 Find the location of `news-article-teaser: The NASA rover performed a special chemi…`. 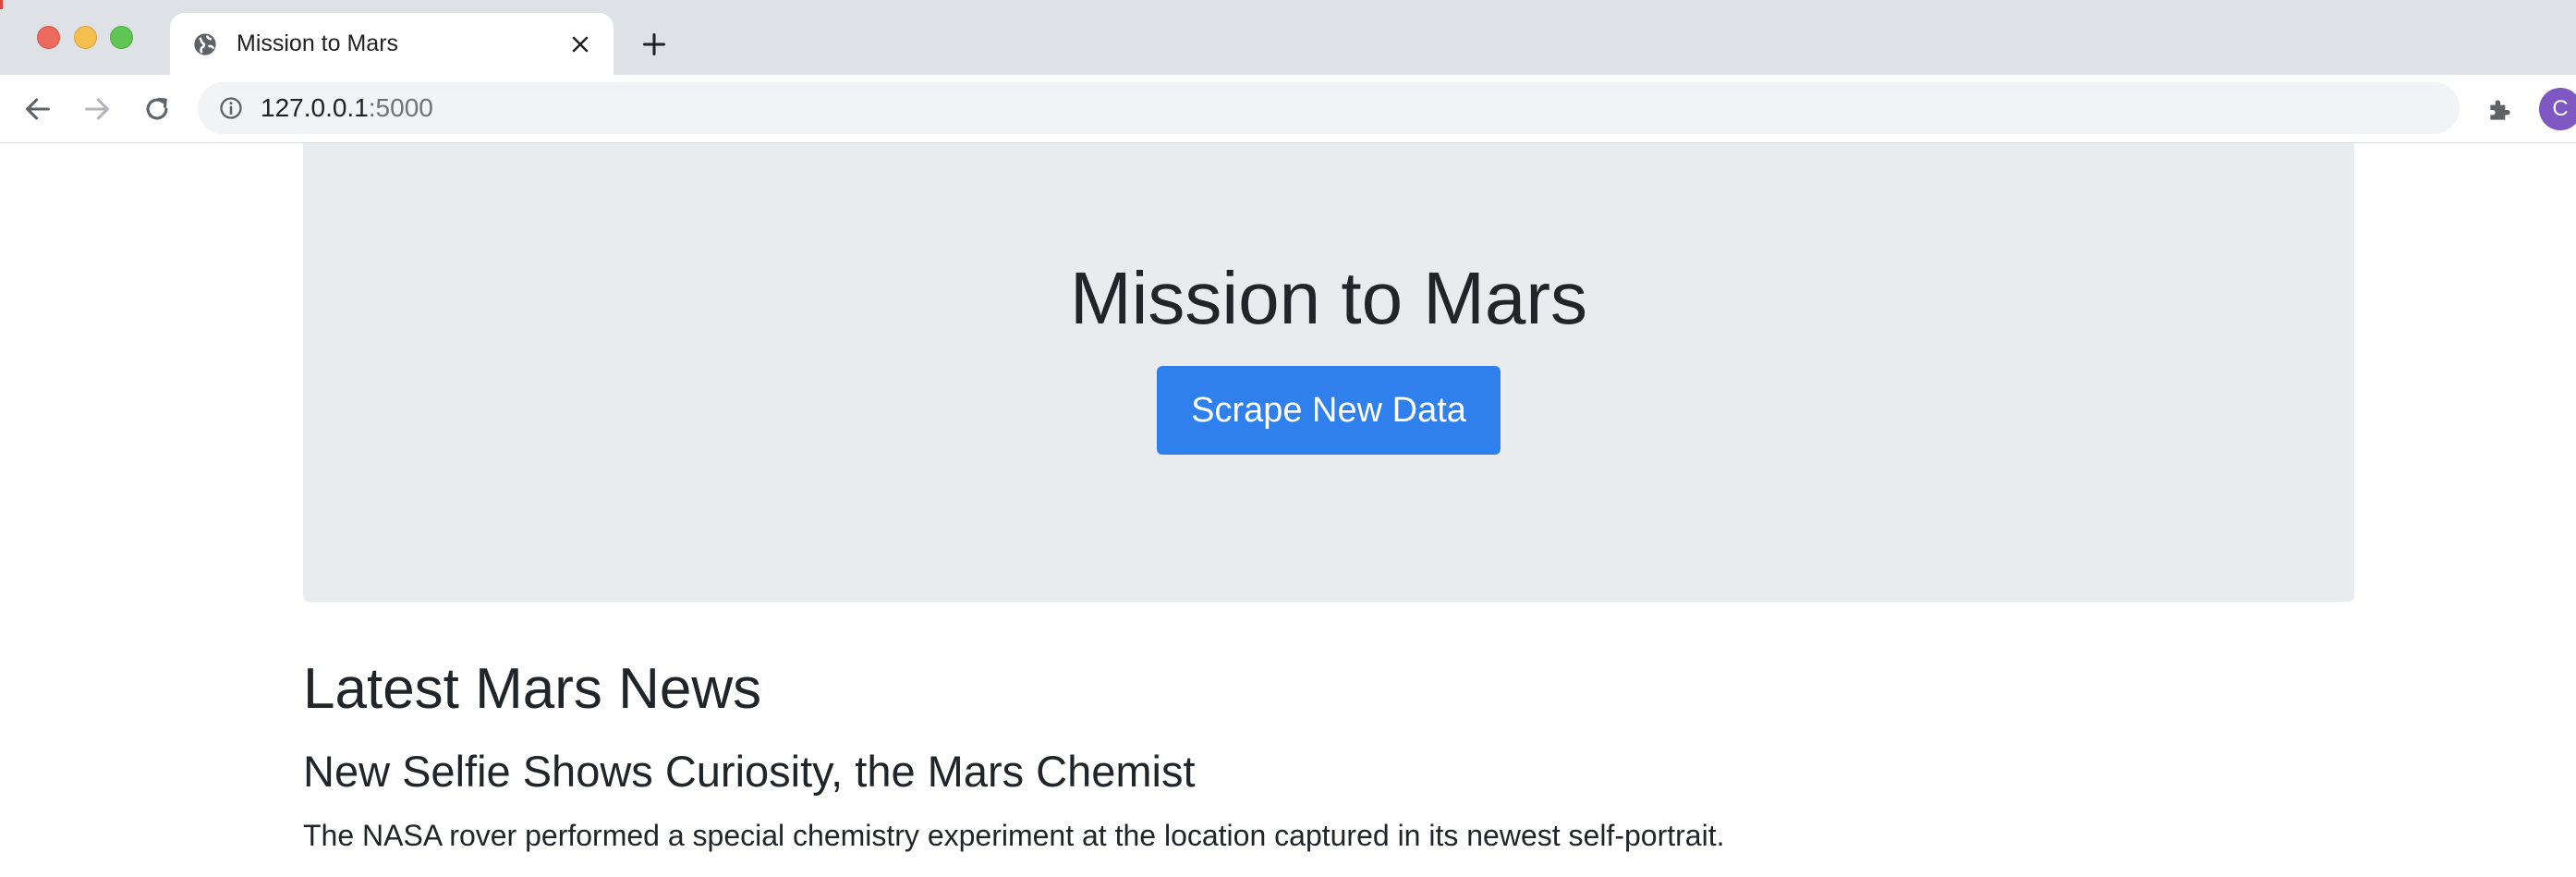

news-article-teaser: The NASA rover performed a special chemi… is located at coordinates (1014, 836).